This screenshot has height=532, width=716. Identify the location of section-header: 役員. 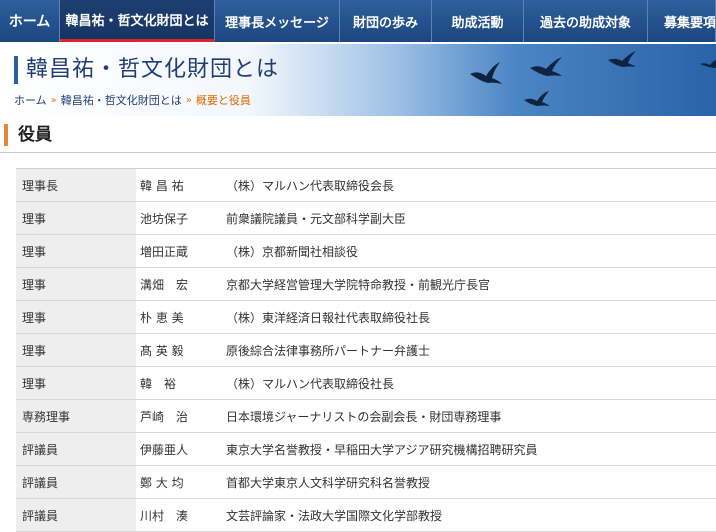
(358, 135).